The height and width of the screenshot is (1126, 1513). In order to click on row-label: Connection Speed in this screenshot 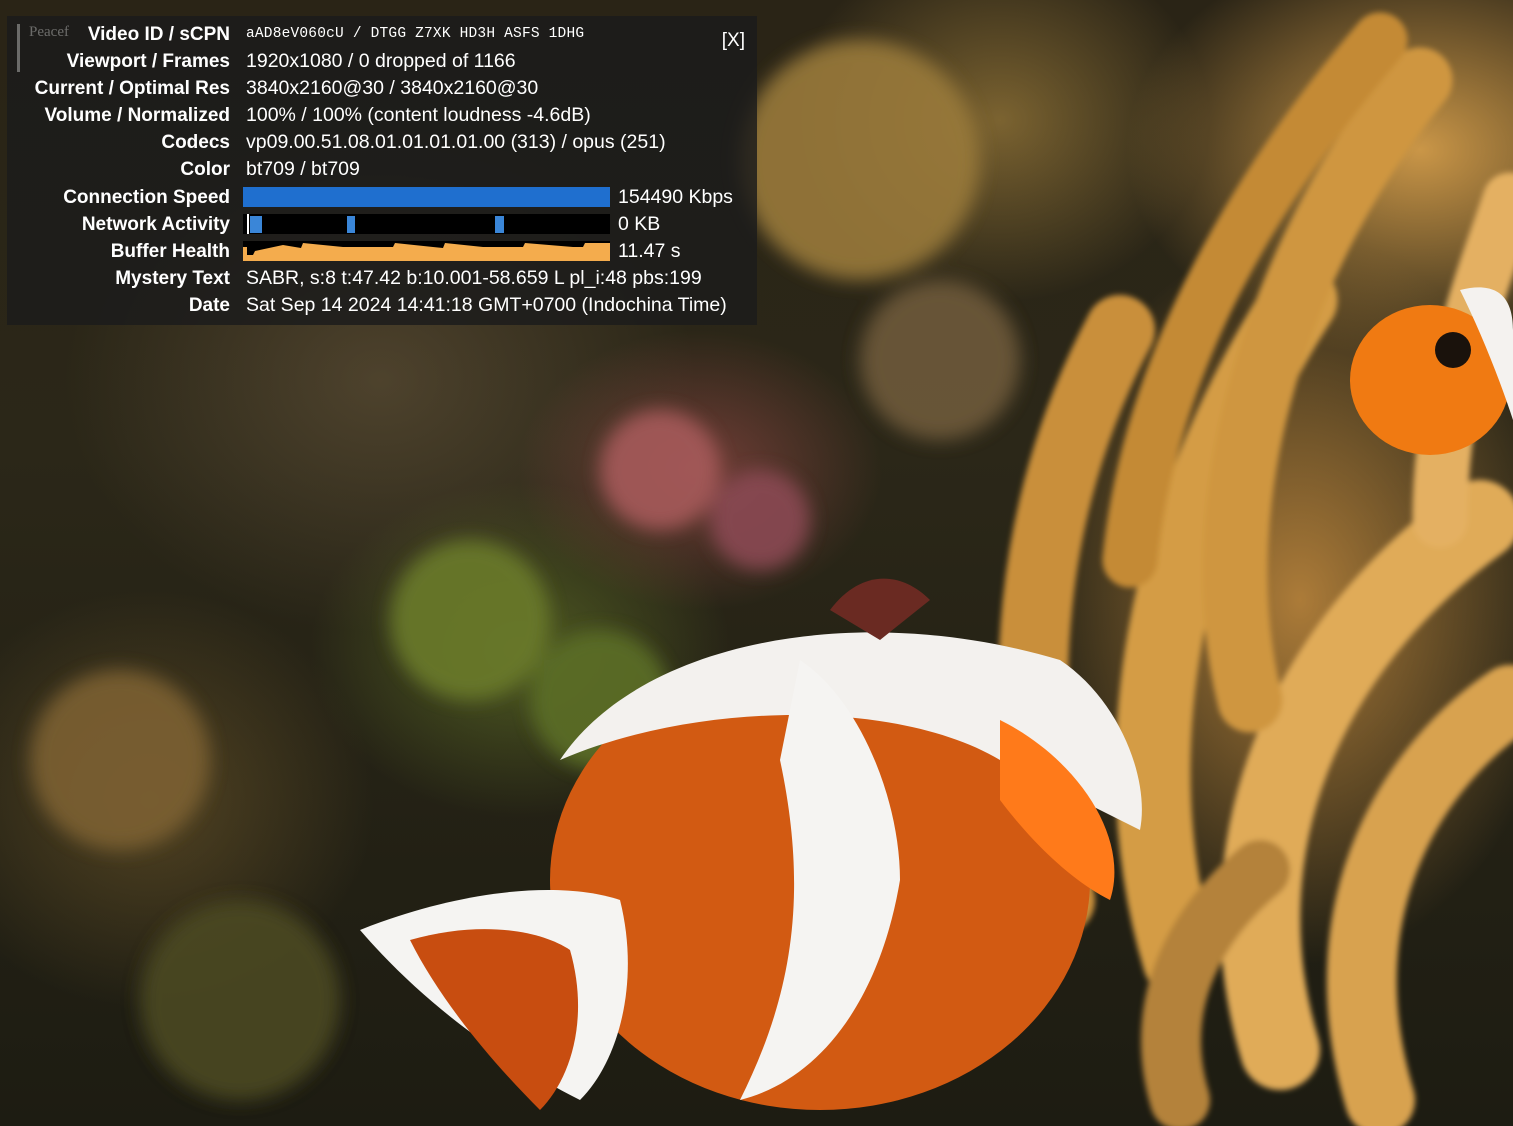, I will do `click(146, 197)`.